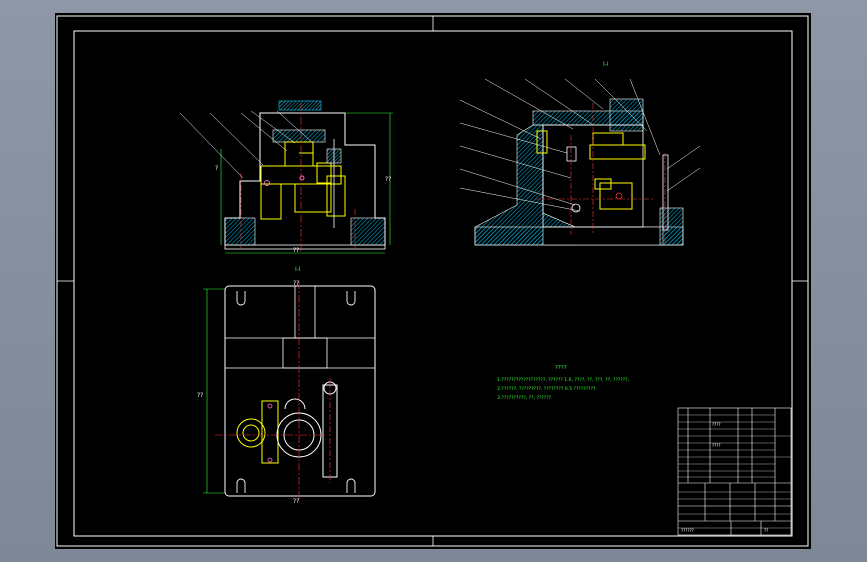 This screenshot has width=867, height=562. Describe the element at coordinates (687, 530) in the screenshot. I see `title-block-footer-left: ??????` at that location.